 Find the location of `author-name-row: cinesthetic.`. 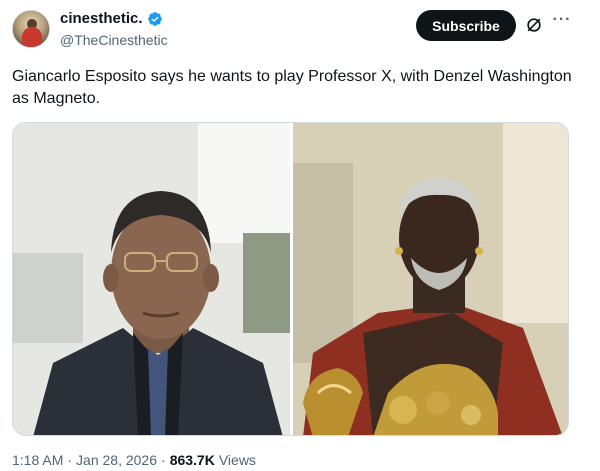

author-name-row: cinesthetic. is located at coordinates (111, 18).